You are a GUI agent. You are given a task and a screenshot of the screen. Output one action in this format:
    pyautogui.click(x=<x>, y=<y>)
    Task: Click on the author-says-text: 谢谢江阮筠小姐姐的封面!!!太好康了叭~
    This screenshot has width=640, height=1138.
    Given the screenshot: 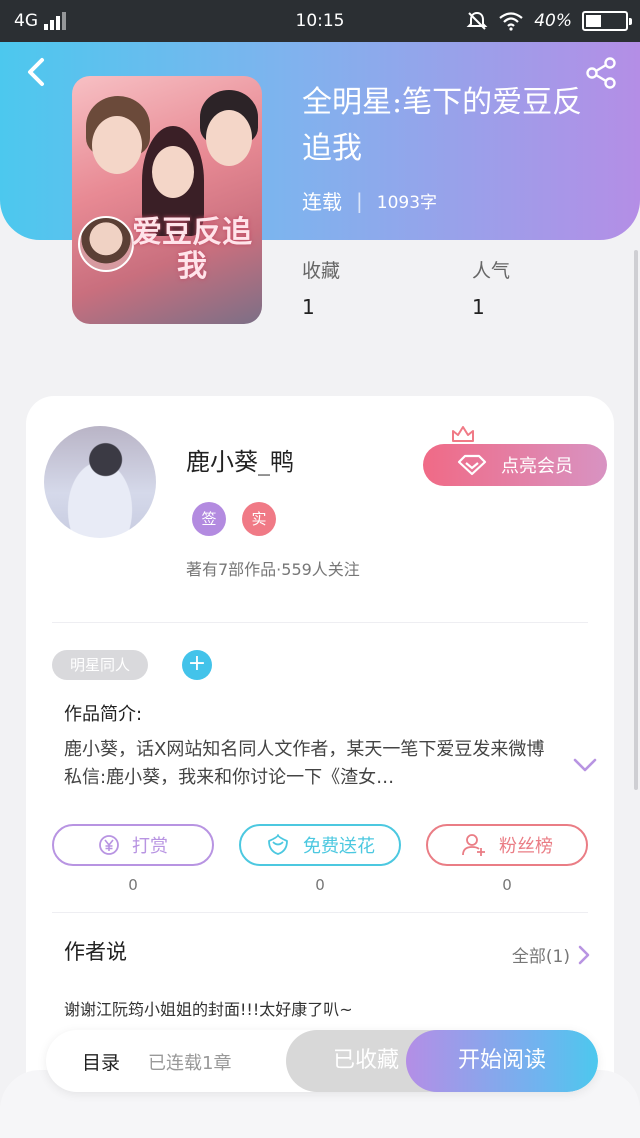 What is the action you would take?
    pyautogui.click(x=208, y=1009)
    